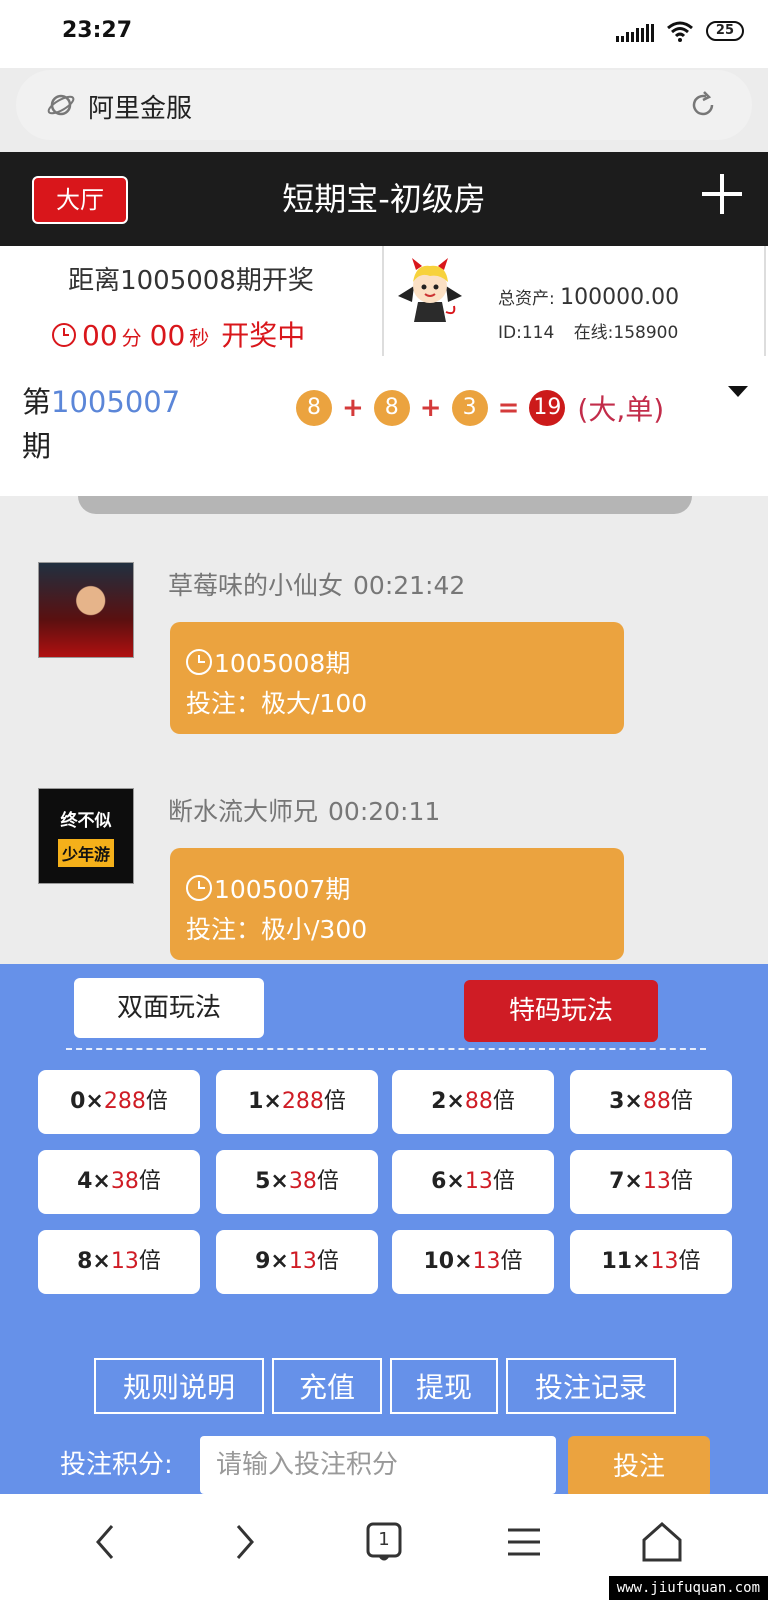 This screenshot has height=1600, width=768. I want to click on tabs-icon: 1, so click(384, 1542).